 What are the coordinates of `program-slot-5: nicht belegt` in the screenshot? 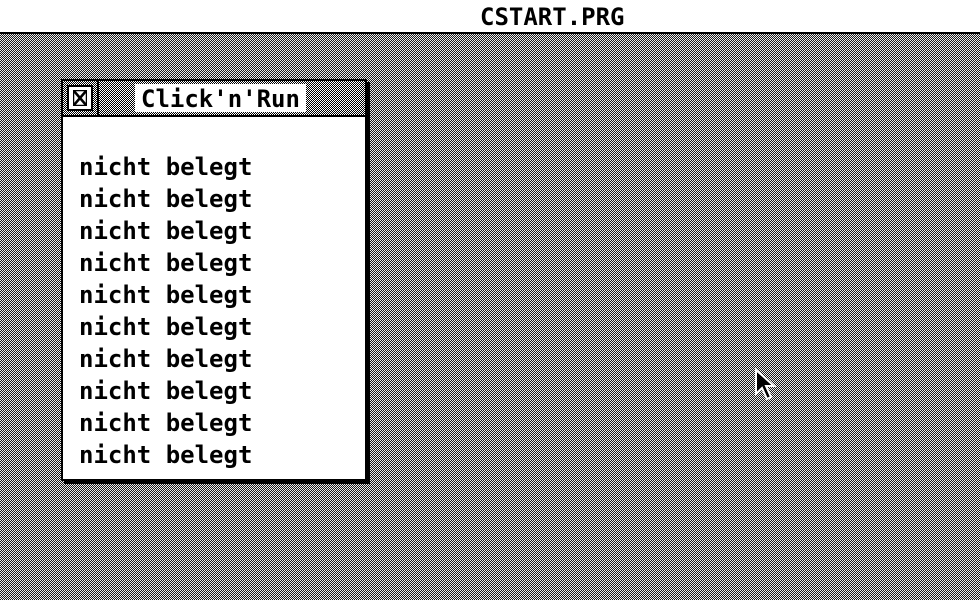 It's located at (165, 295).